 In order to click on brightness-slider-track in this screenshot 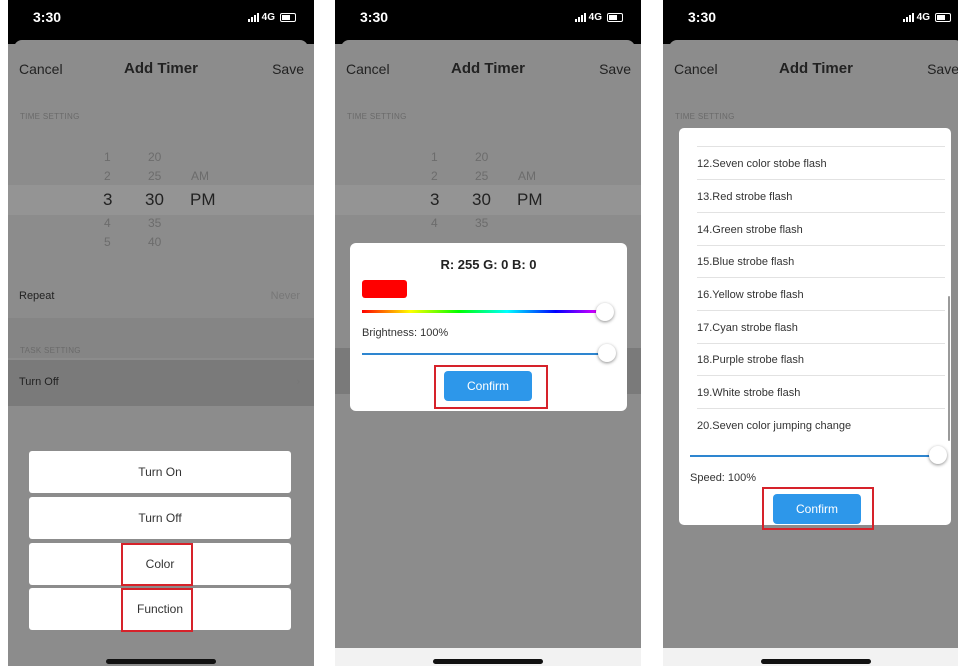, I will do `click(484, 354)`.